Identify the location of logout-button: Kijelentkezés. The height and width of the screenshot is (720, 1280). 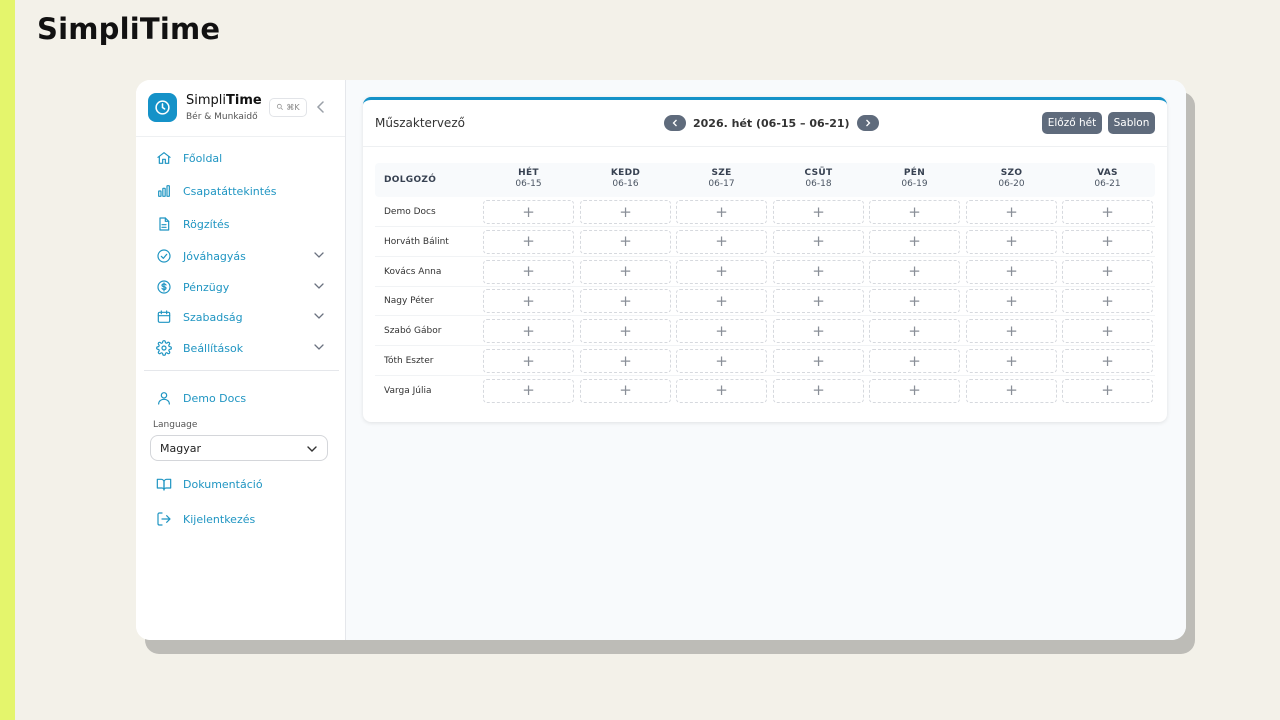
(241, 519).